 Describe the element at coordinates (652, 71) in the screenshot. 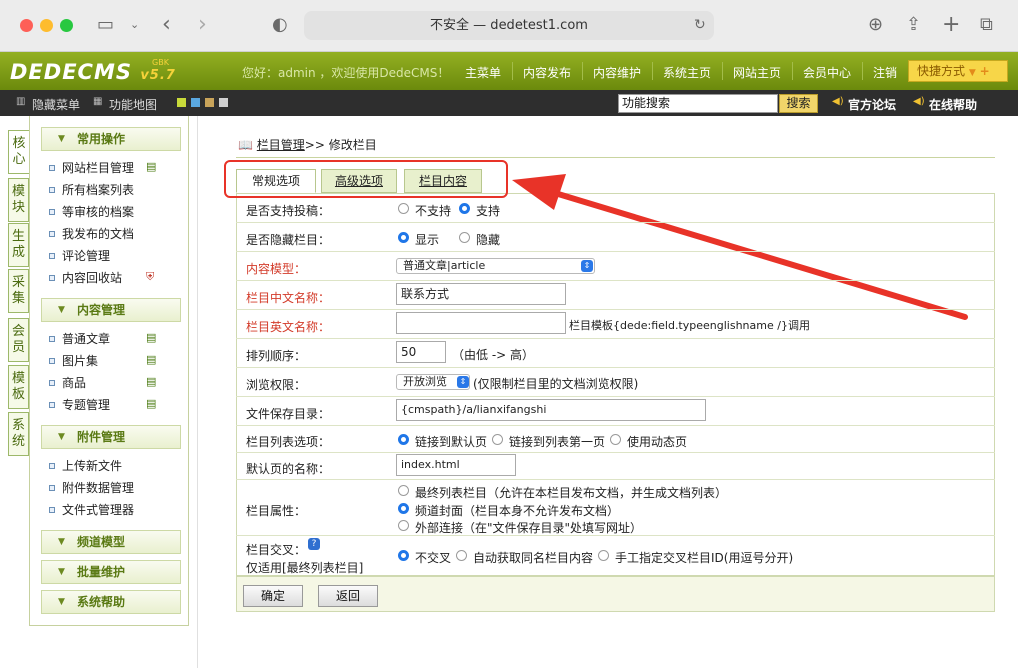

I see `nav-separator` at that location.